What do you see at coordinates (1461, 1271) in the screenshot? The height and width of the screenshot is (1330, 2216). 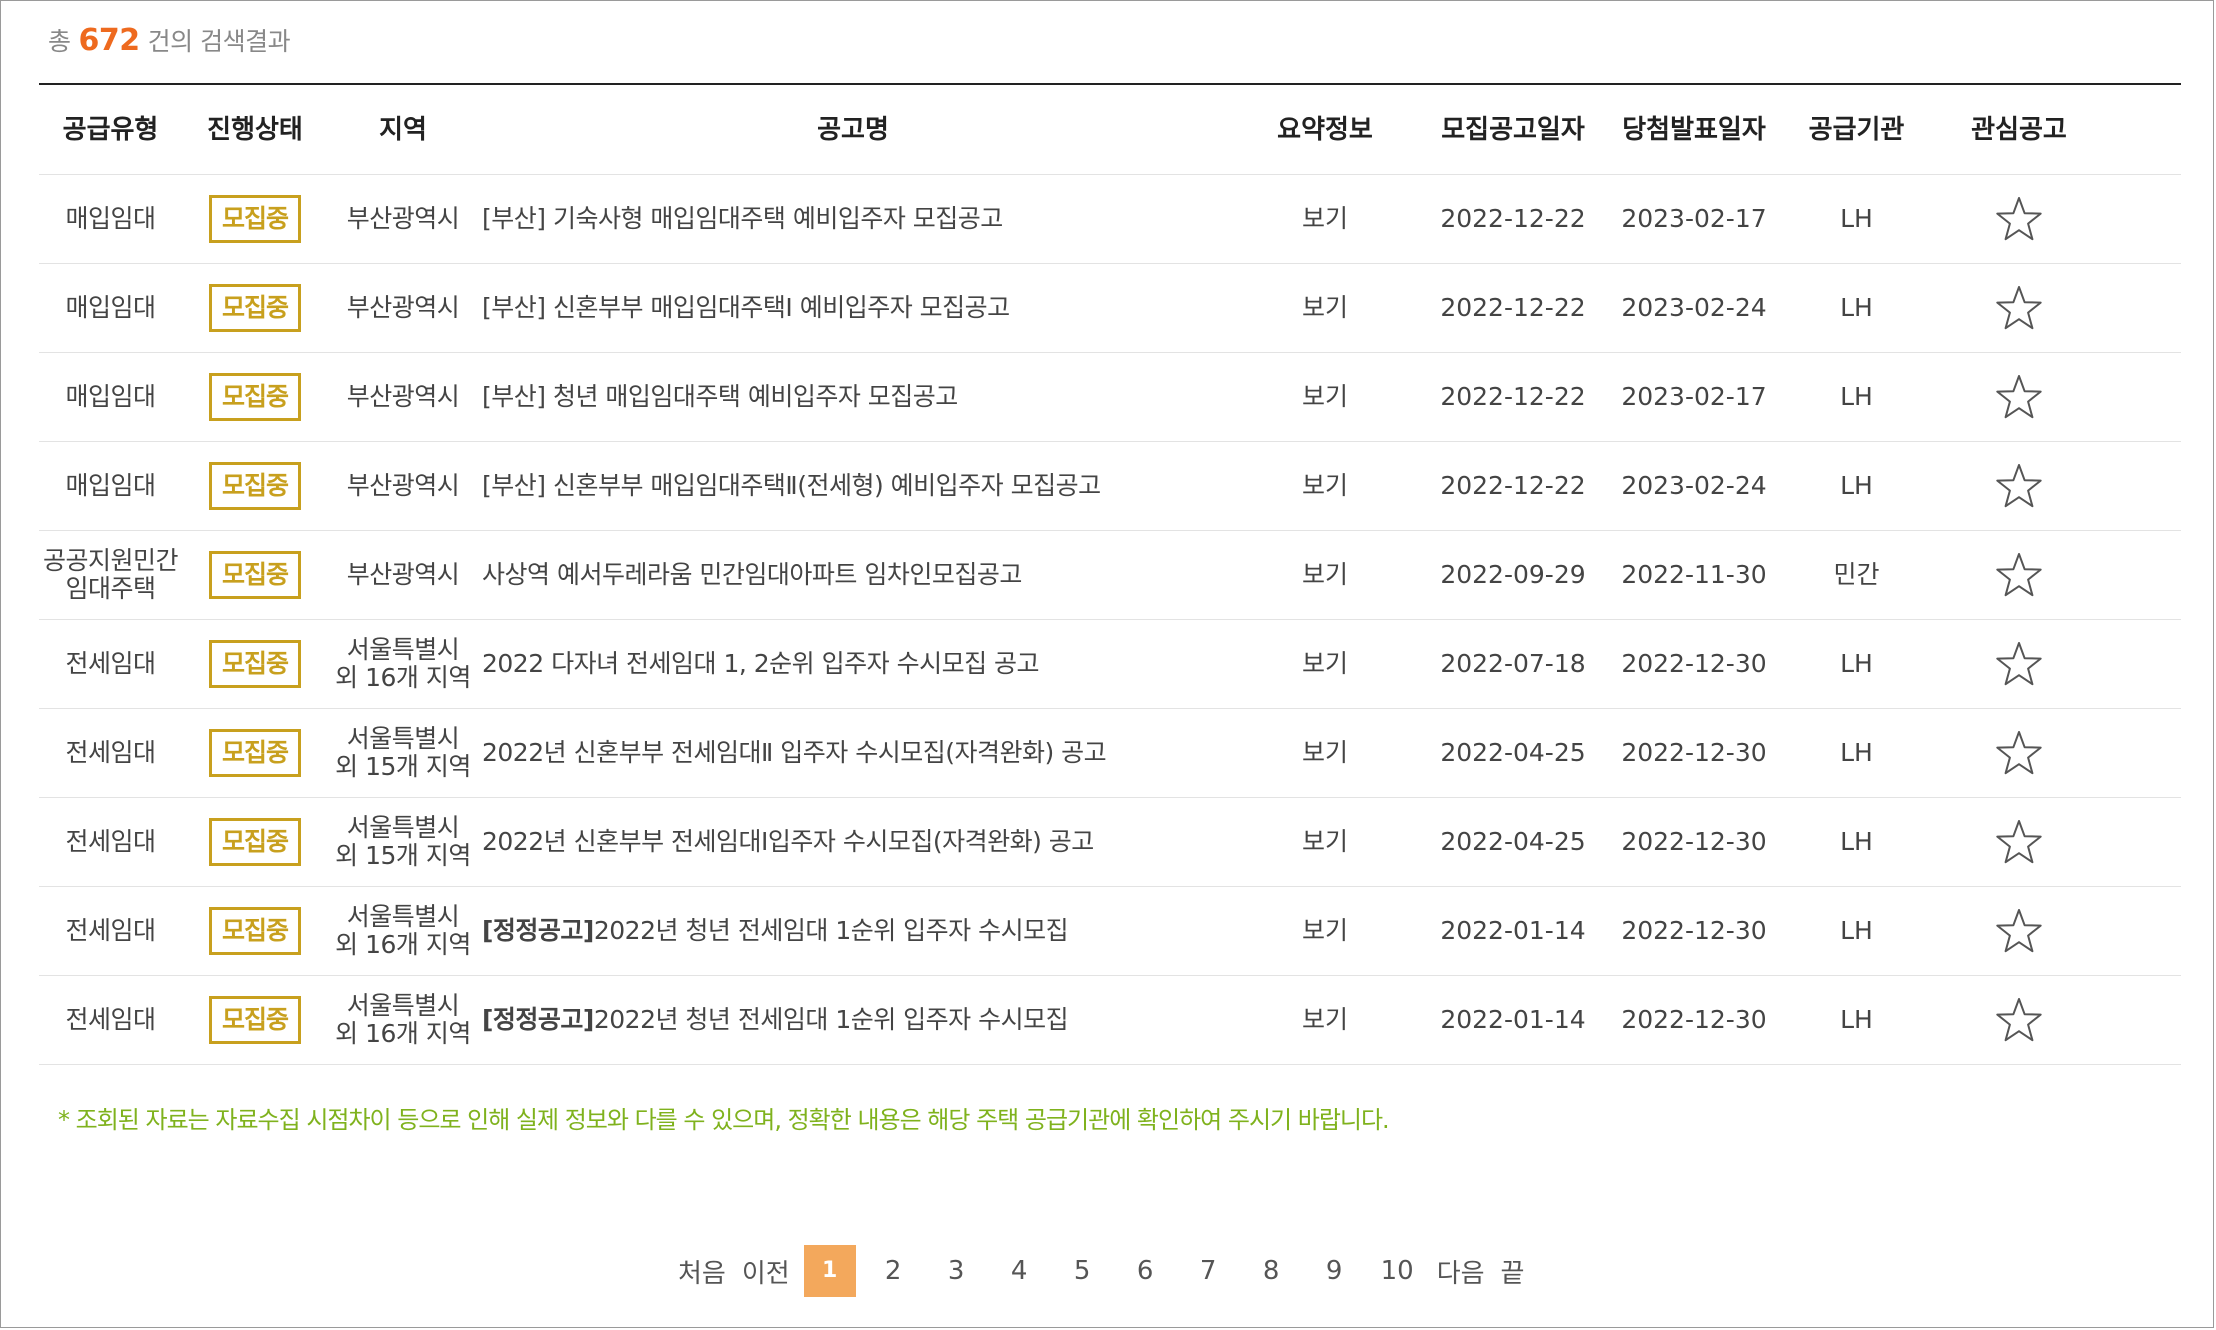 I see `page-next: 다음` at bounding box center [1461, 1271].